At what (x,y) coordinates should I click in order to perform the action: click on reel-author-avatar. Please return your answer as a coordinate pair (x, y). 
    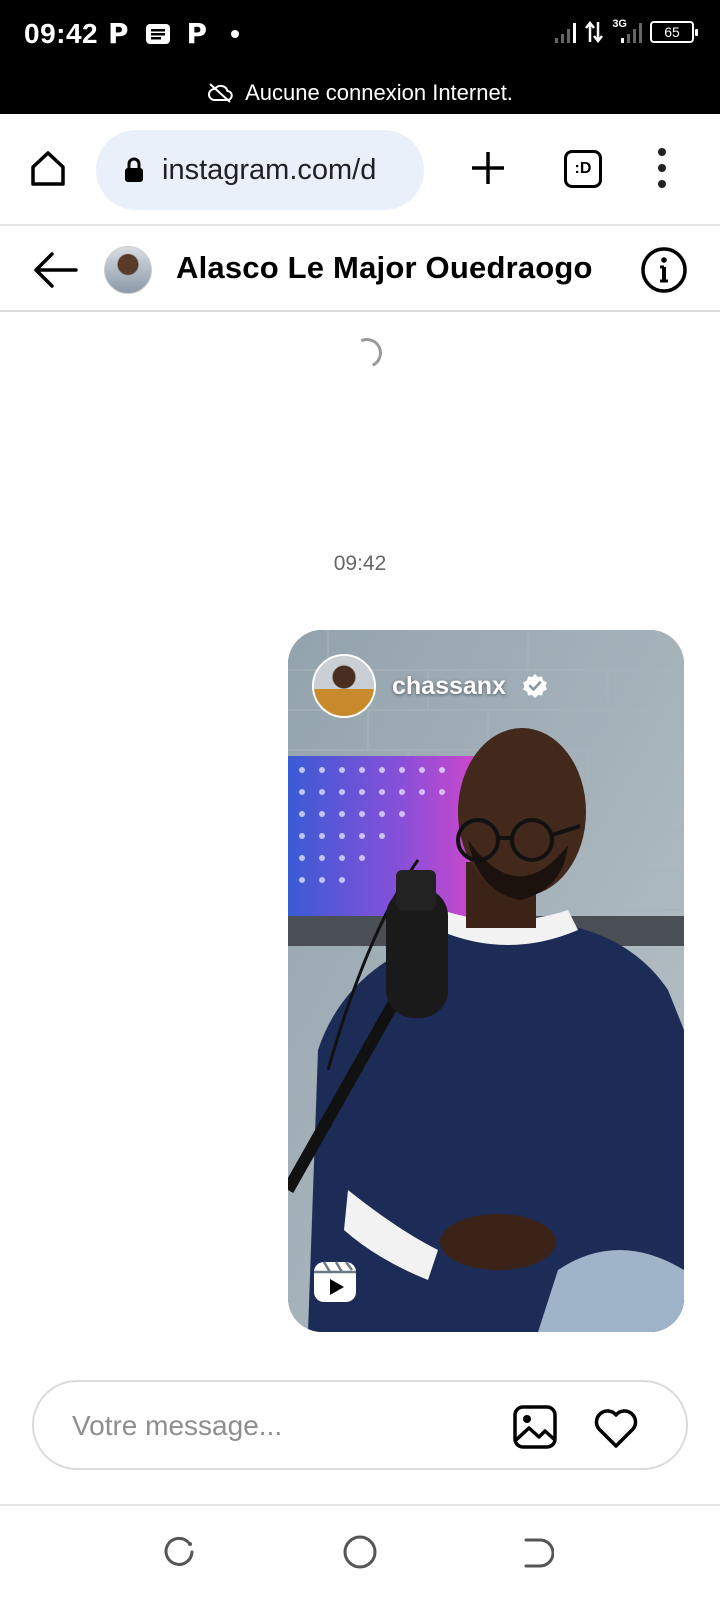
    Looking at the image, I should click on (344, 686).